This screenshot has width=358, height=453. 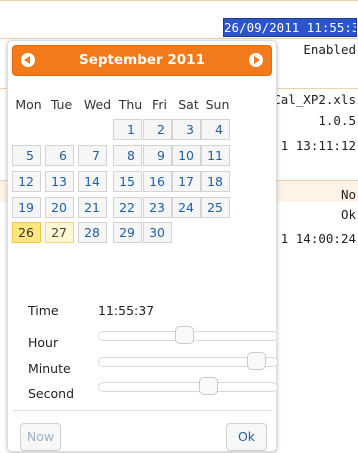 What do you see at coordinates (127, 181) in the screenshot?
I see `calendar-day: 15` at bounding box center [127, 181].